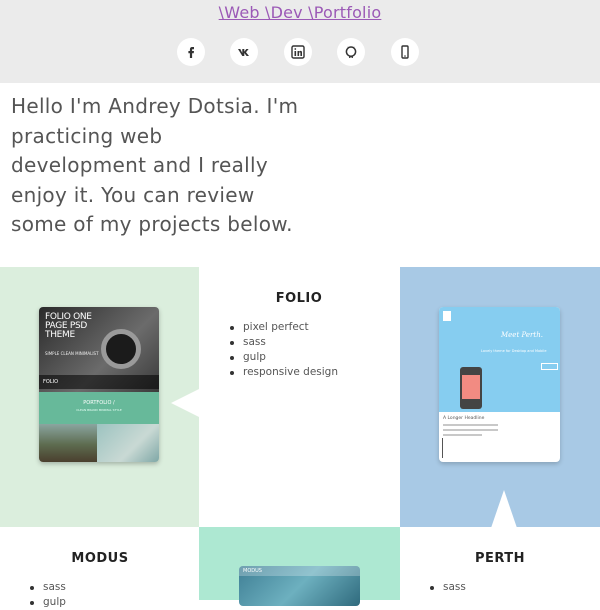 This screenshot has width=600, height=610. What do you see at coordinates (299, 397) in the screenshot?
I see `folio-info-cell` at bounding box center [299, 397].